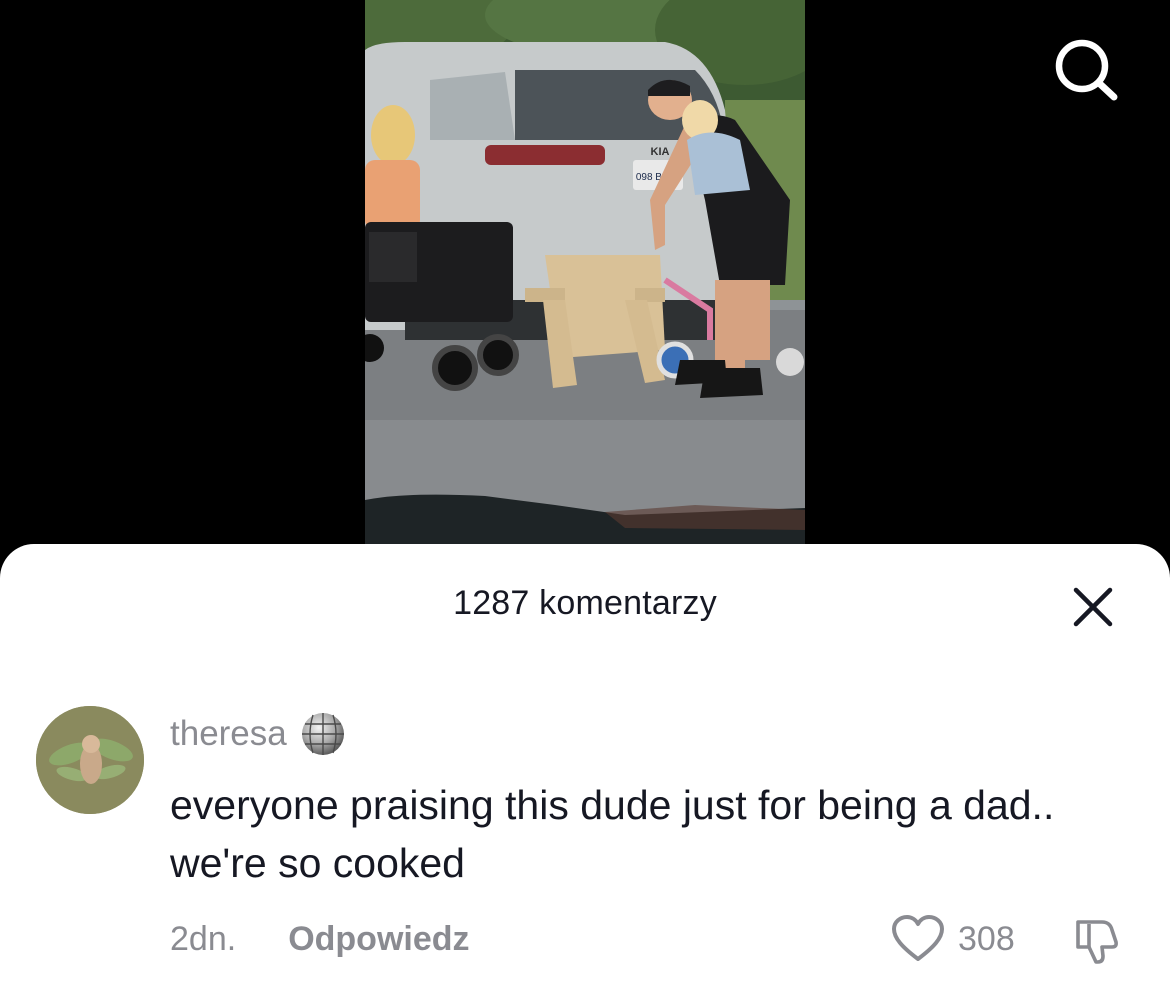 This screenshot has height=986, width=1170. I want to click on search-button, so click(1086, 69).